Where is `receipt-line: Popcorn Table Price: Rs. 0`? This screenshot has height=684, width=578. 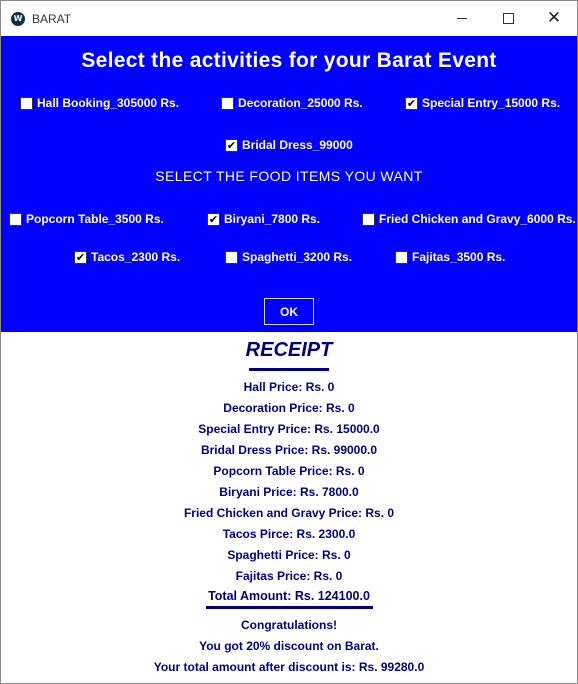 receipt-line: Popcorn Table Price: Rs. 0 is located at coordinates (289, 471).